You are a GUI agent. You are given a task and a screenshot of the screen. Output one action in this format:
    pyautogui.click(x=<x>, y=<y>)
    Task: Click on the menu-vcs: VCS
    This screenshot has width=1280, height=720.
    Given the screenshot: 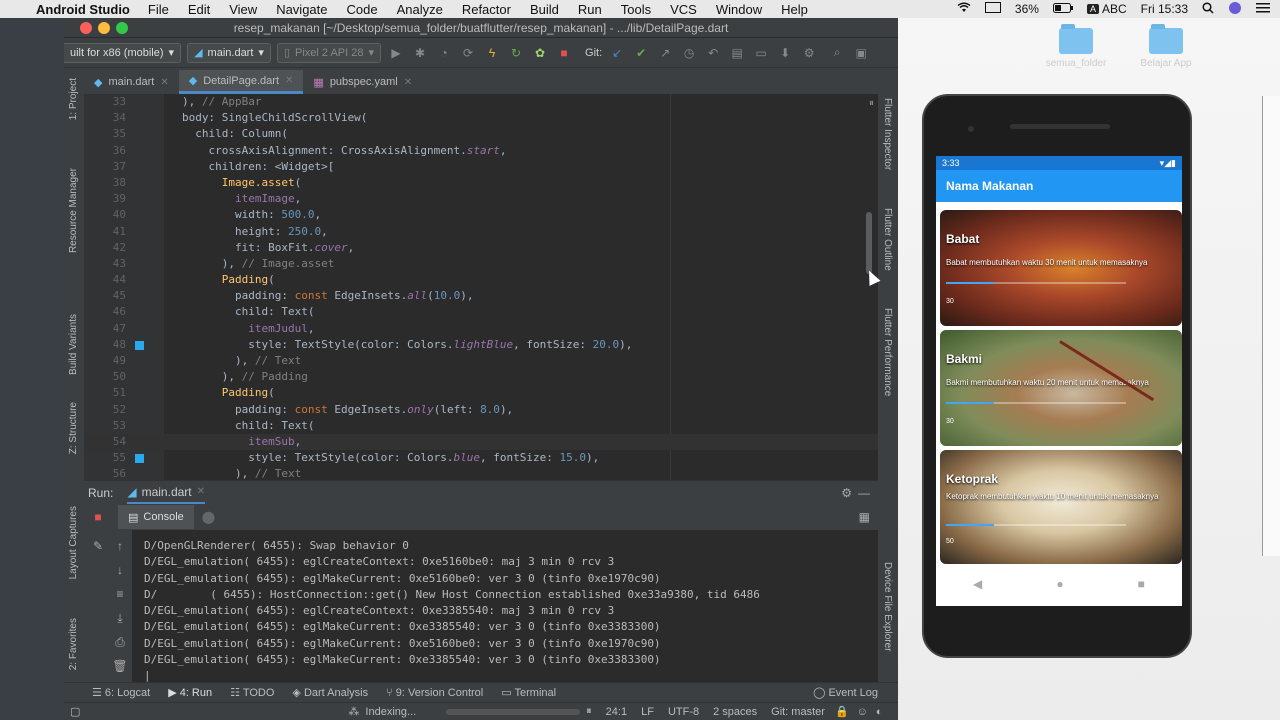 What is the action you would take?
    pyautogui.click(x=683, y=9)
    